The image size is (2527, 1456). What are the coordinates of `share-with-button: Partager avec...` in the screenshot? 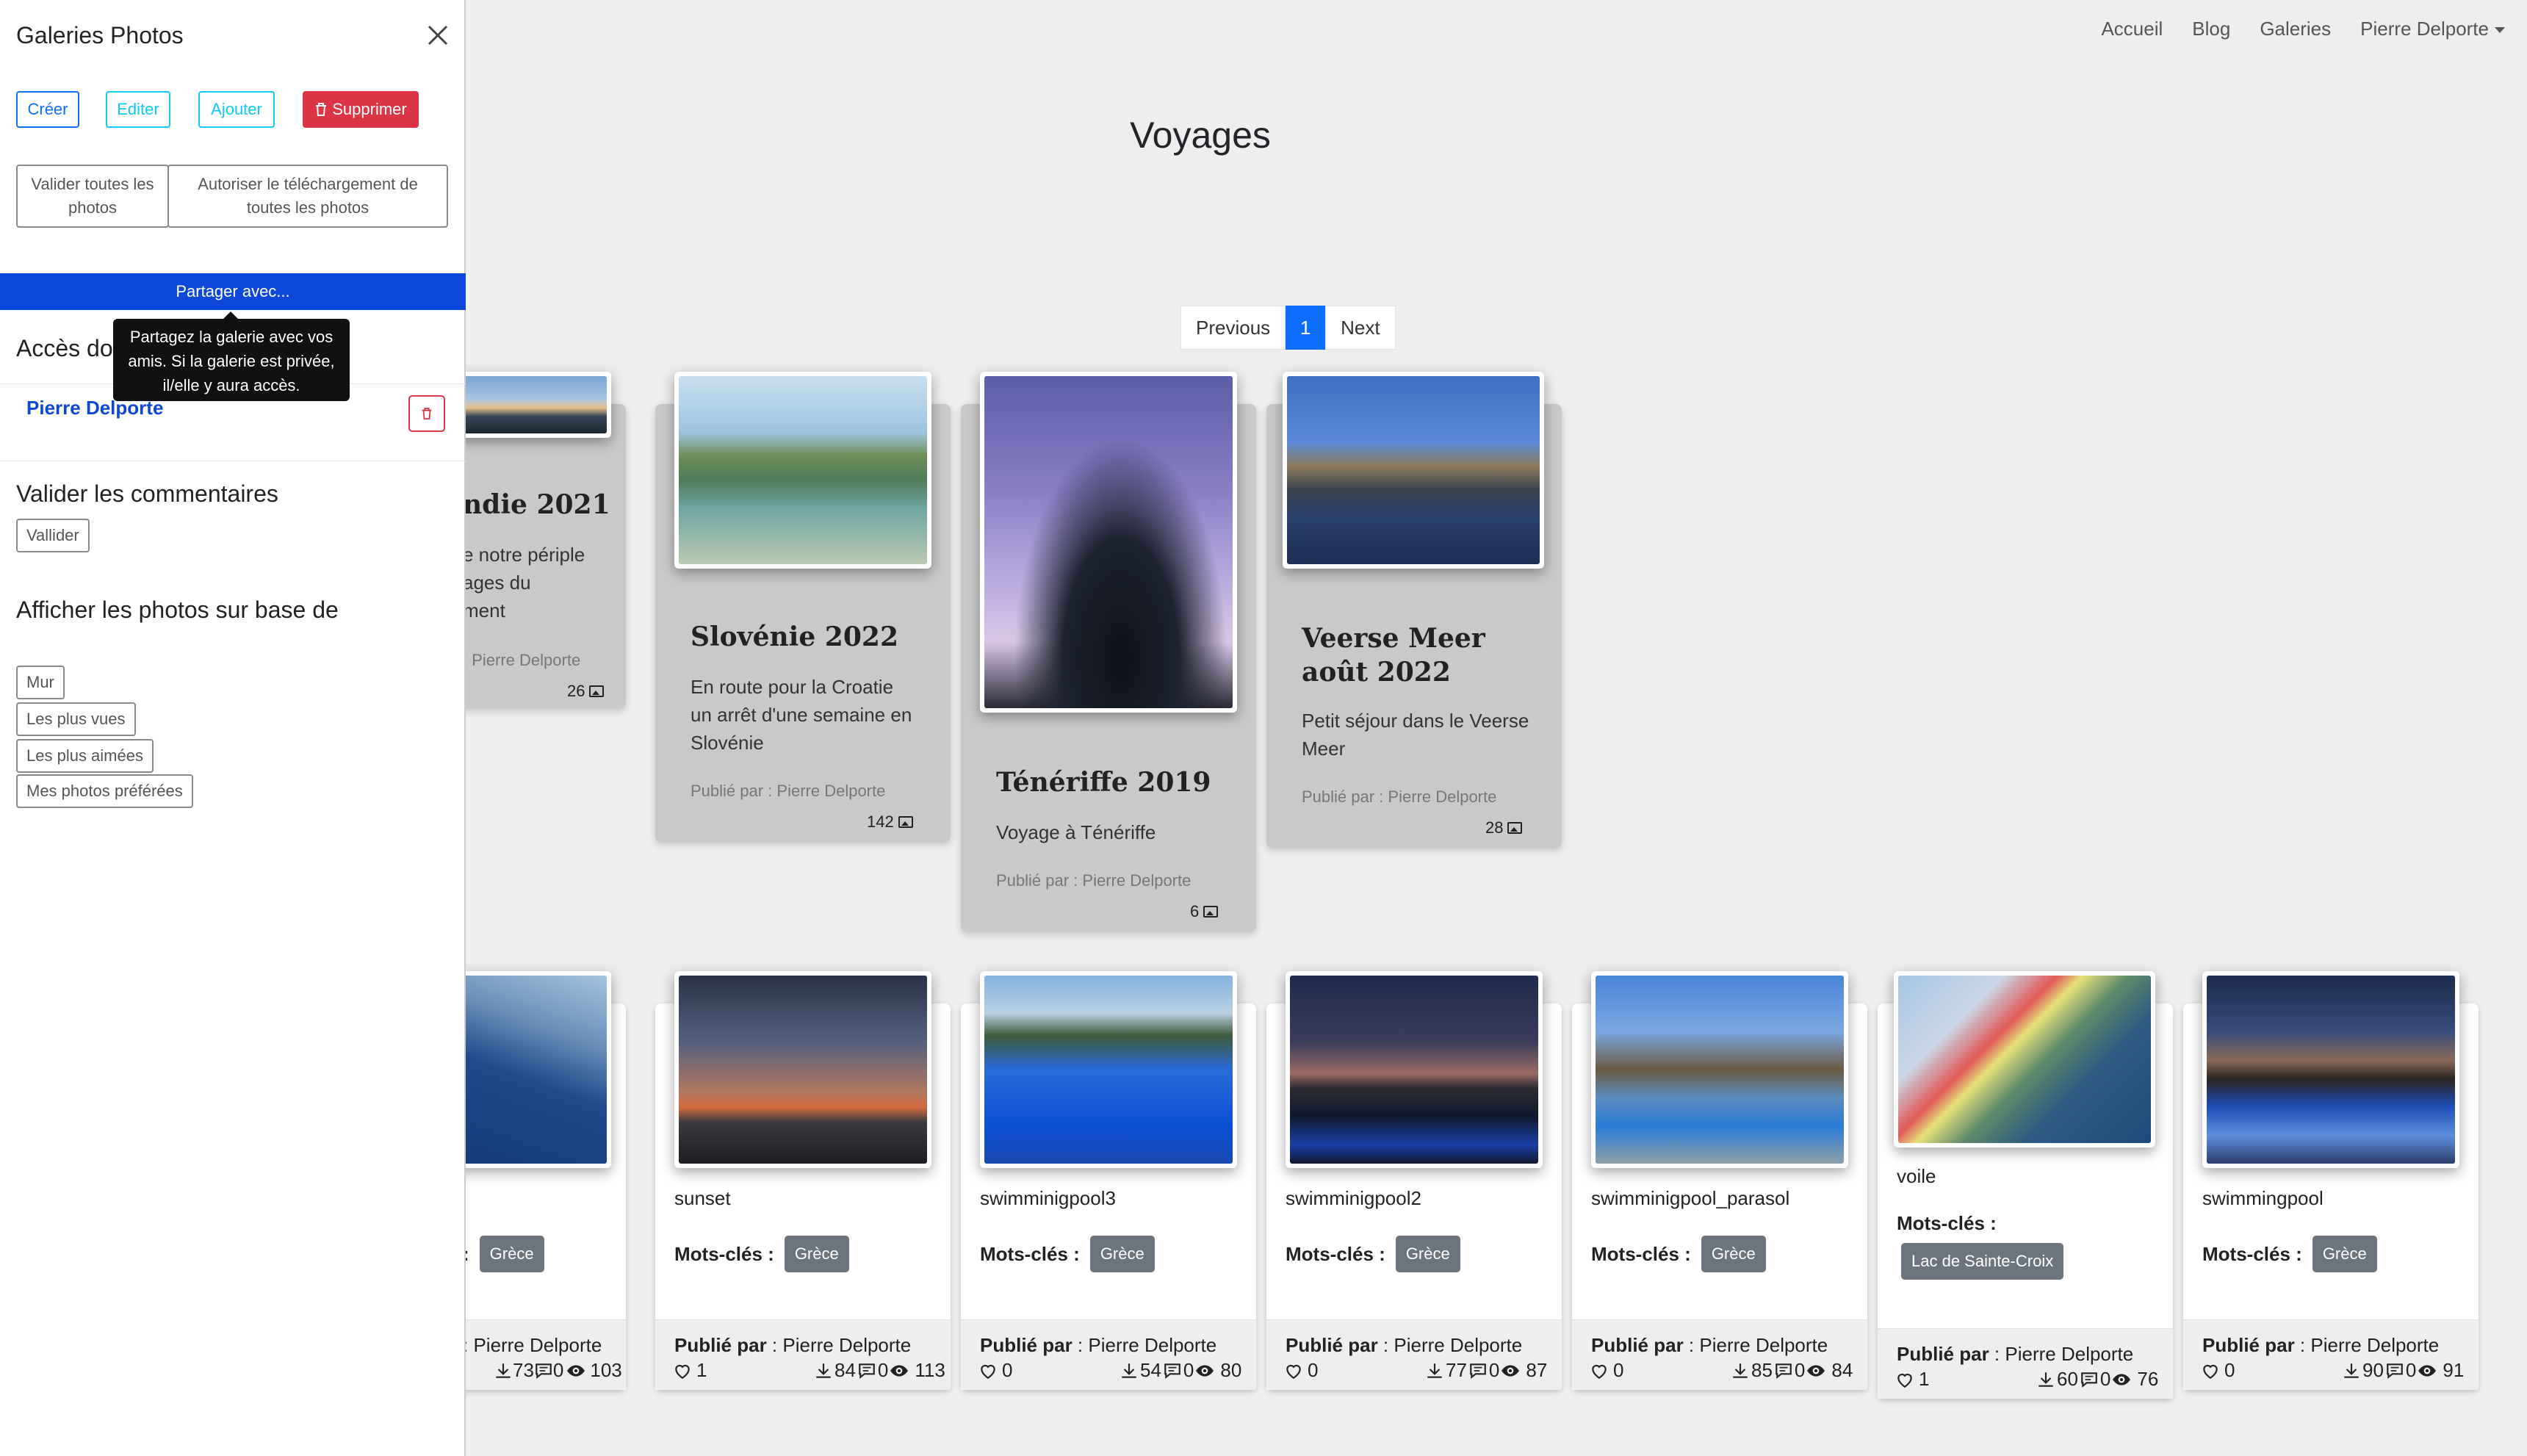 It's located at (233, 291).